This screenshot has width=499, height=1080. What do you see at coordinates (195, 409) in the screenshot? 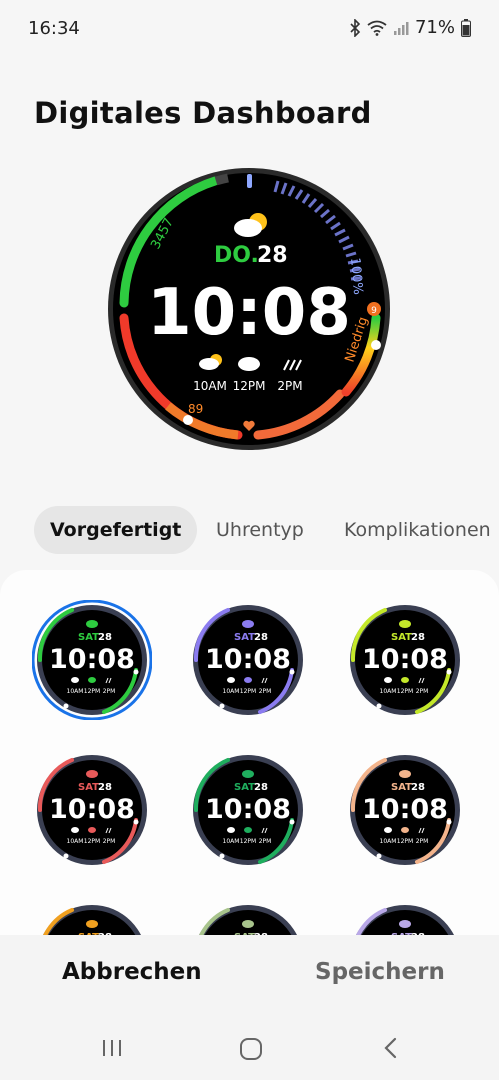
I see `heart-rate-value: 89` at bounding box center [195, 409].